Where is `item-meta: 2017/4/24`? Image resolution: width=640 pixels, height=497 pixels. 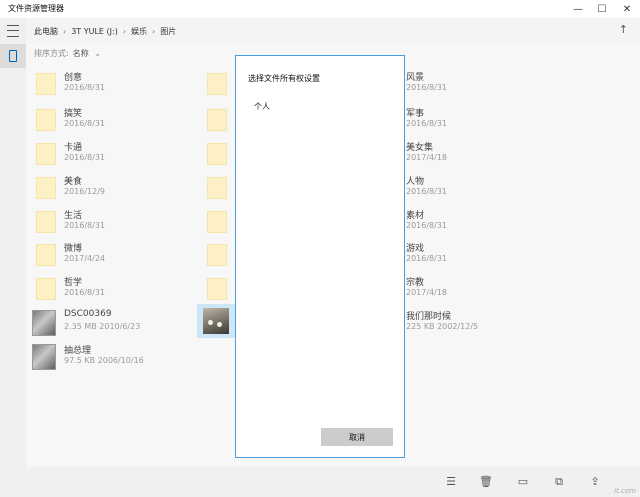
item-meta: 2017/4/24 is located at coordinates (85, 258).